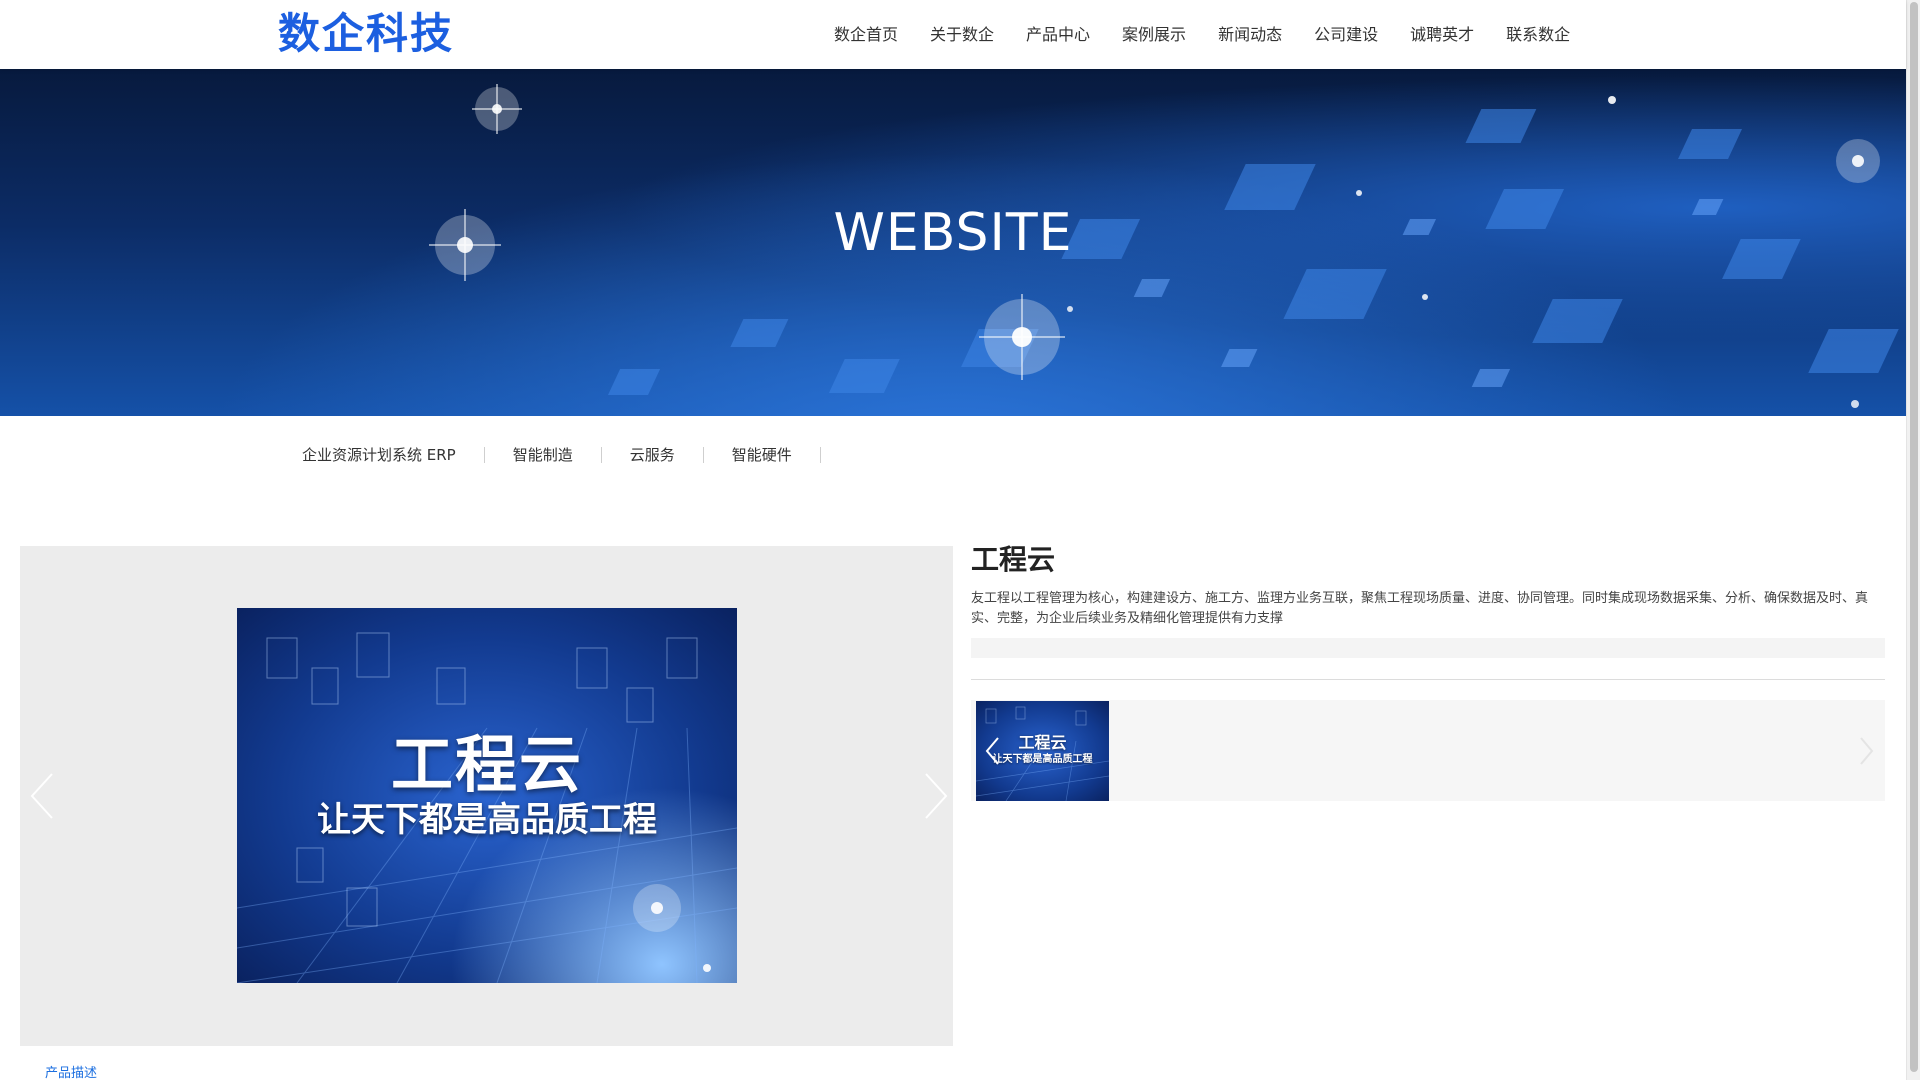 This screenshot has height=1080, width=1920. Describe the element at coordinates (962, 34) in the screenshot. I see `nav-item-about: 关于数企` at that location.